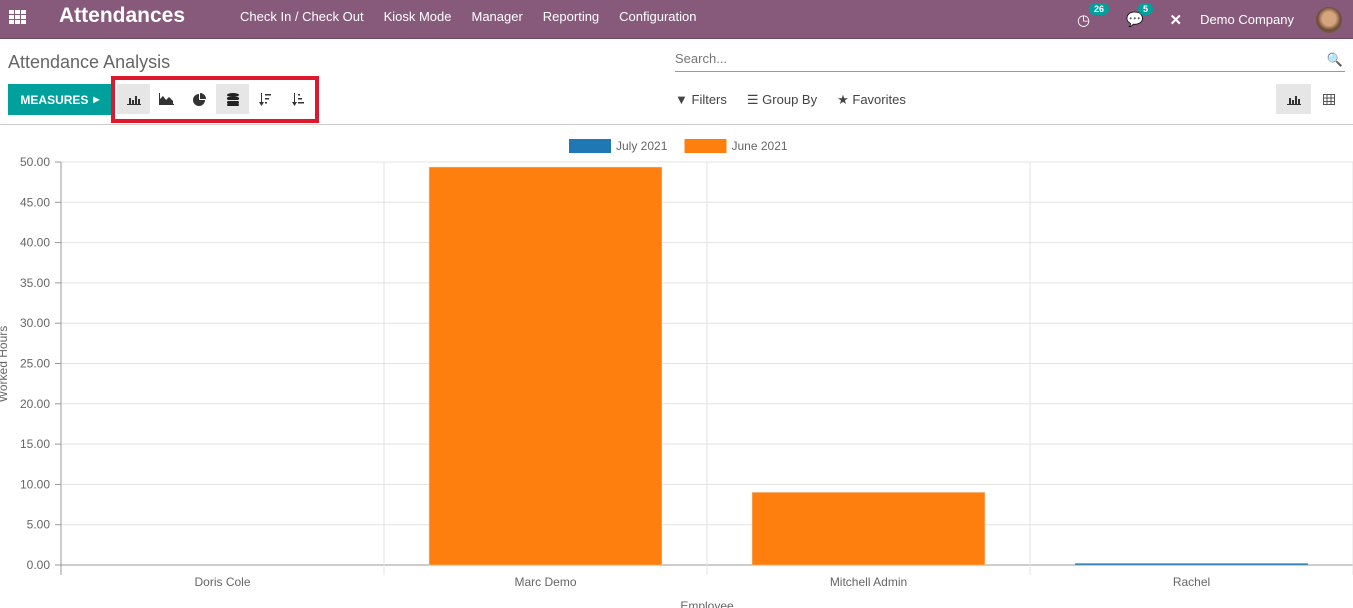 This screenshot has height=608, width=1353. What do you see at coordinates (222, 582) in the screenshot?
I see `x-tick-label: Doris Cole` at bounding box center [222, 582].